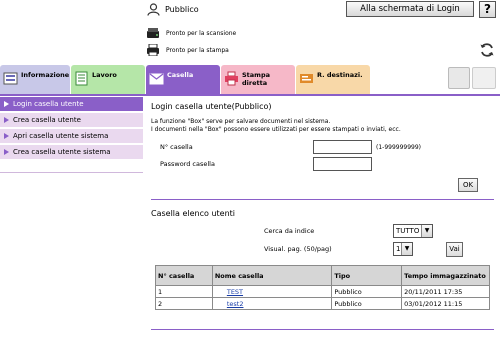 This screenshot has width=500, height=364. I want to click on box-number-cell: 1, so click(184, 291).